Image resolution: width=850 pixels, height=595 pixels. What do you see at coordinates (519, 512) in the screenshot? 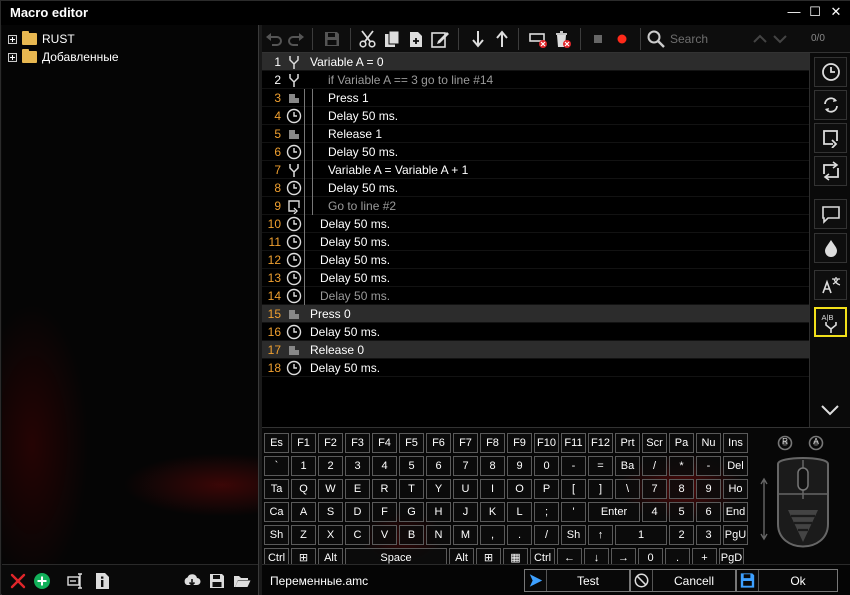
I see `key: L` at bounding box center [519, 512].